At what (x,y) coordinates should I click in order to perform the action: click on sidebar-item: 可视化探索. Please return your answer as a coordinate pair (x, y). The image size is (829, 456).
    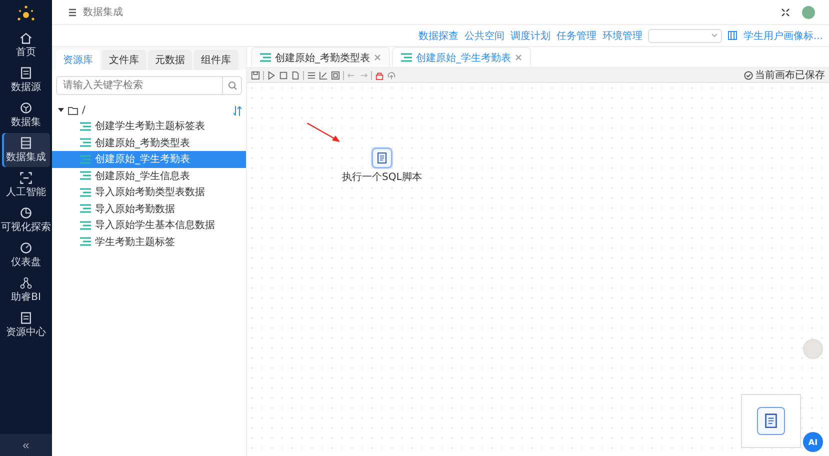
    Looking at the image, I should click on (26, 220).